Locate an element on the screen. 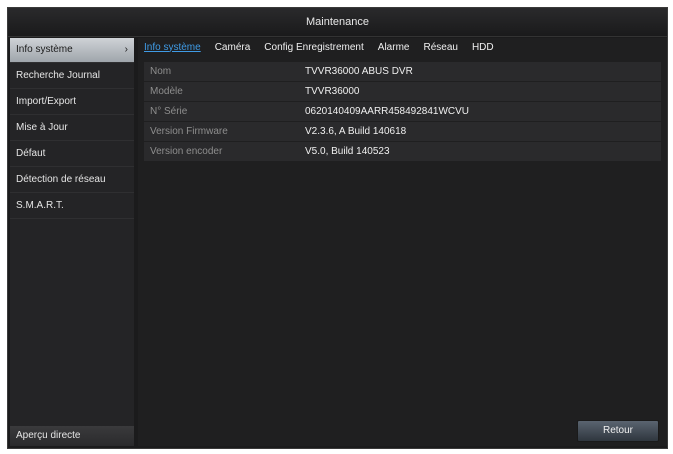 Image resolution: width=673 pixels, height=454 pixels. sidebar-item-label: S.M.A.R.T. is located at coordinates (40, 205).